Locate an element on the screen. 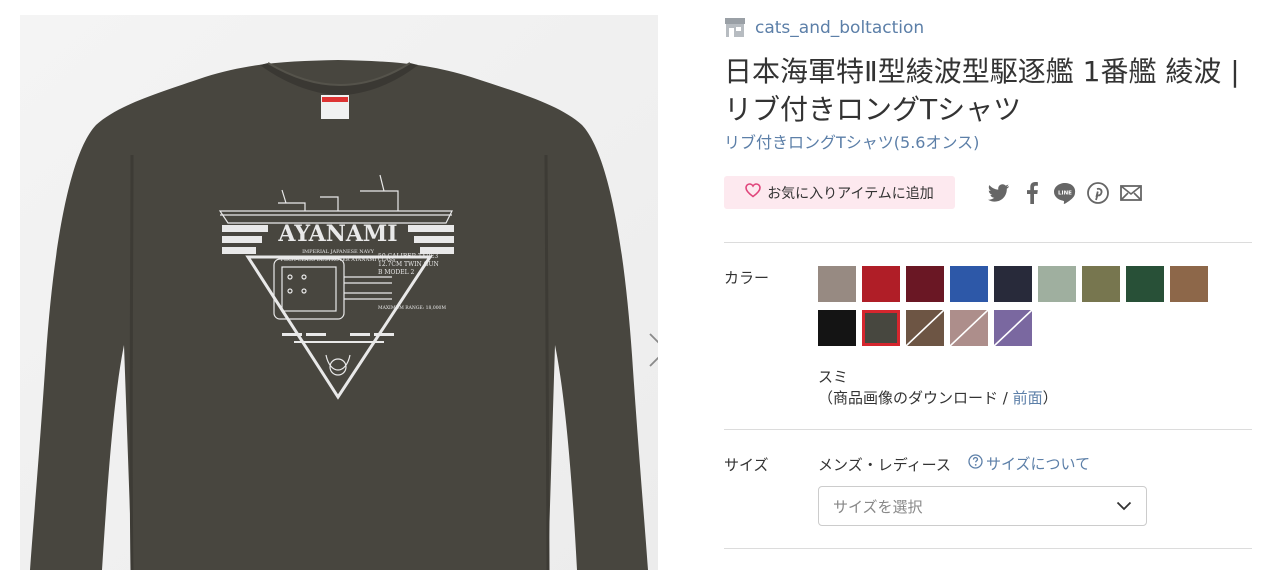 The height and width of the screenshot is (570, 1267). download-suffix: ） is located at coordinates (1050, 398).